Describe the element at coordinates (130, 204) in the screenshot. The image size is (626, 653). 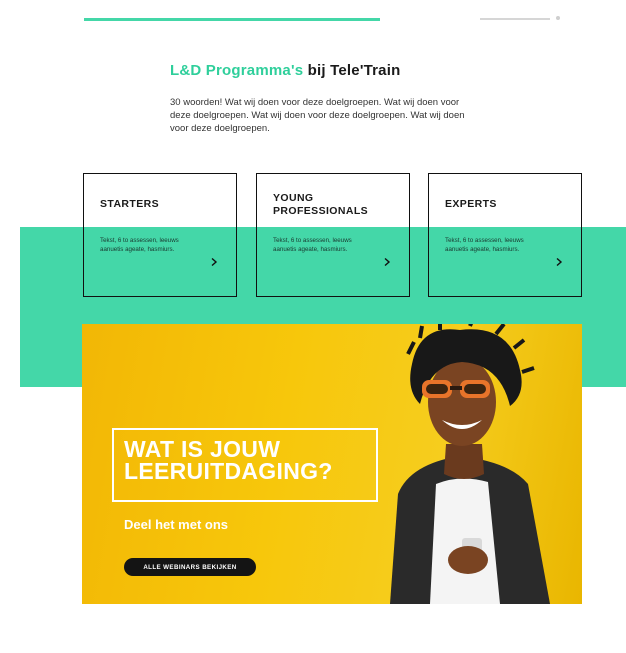
I see `card-title: STARTERS` at that location.